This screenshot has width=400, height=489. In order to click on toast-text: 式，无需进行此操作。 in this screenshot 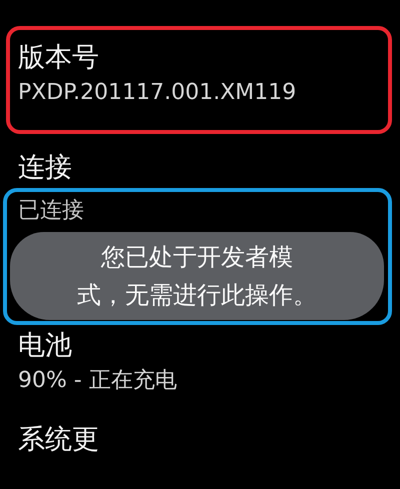, I will do `click(197, 295)`.